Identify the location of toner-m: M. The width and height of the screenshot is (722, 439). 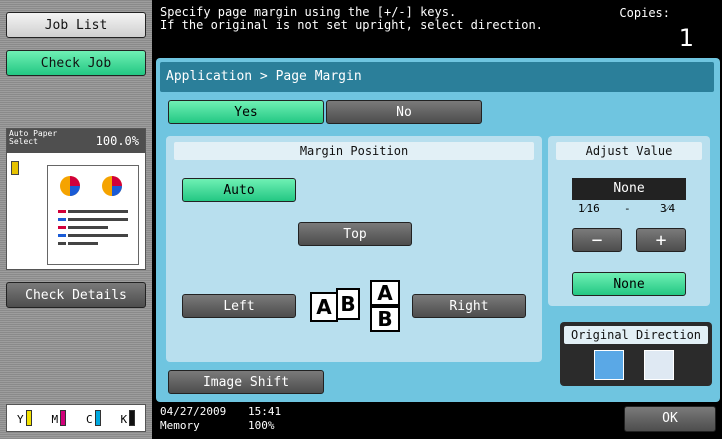
(59, 418).